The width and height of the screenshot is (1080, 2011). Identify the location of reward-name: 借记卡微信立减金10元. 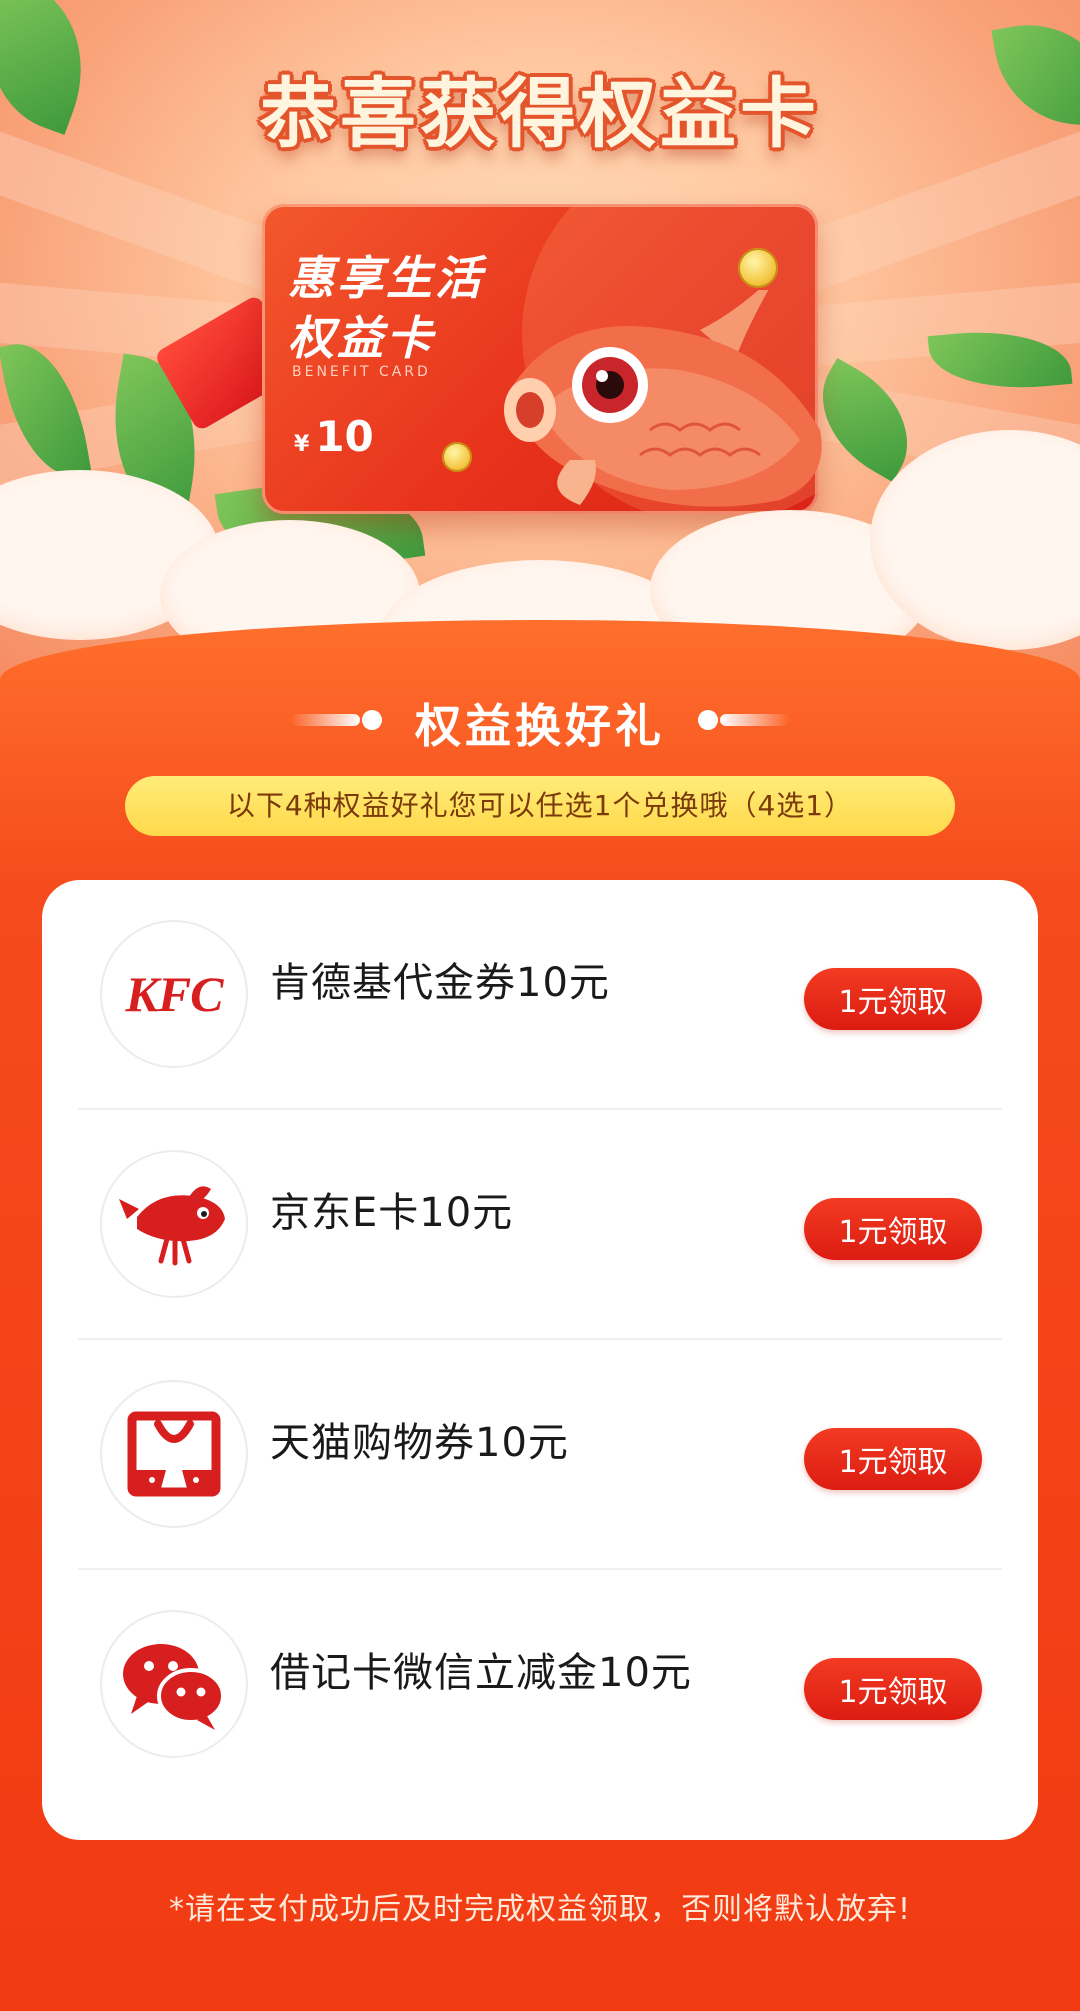
(481, 1673).